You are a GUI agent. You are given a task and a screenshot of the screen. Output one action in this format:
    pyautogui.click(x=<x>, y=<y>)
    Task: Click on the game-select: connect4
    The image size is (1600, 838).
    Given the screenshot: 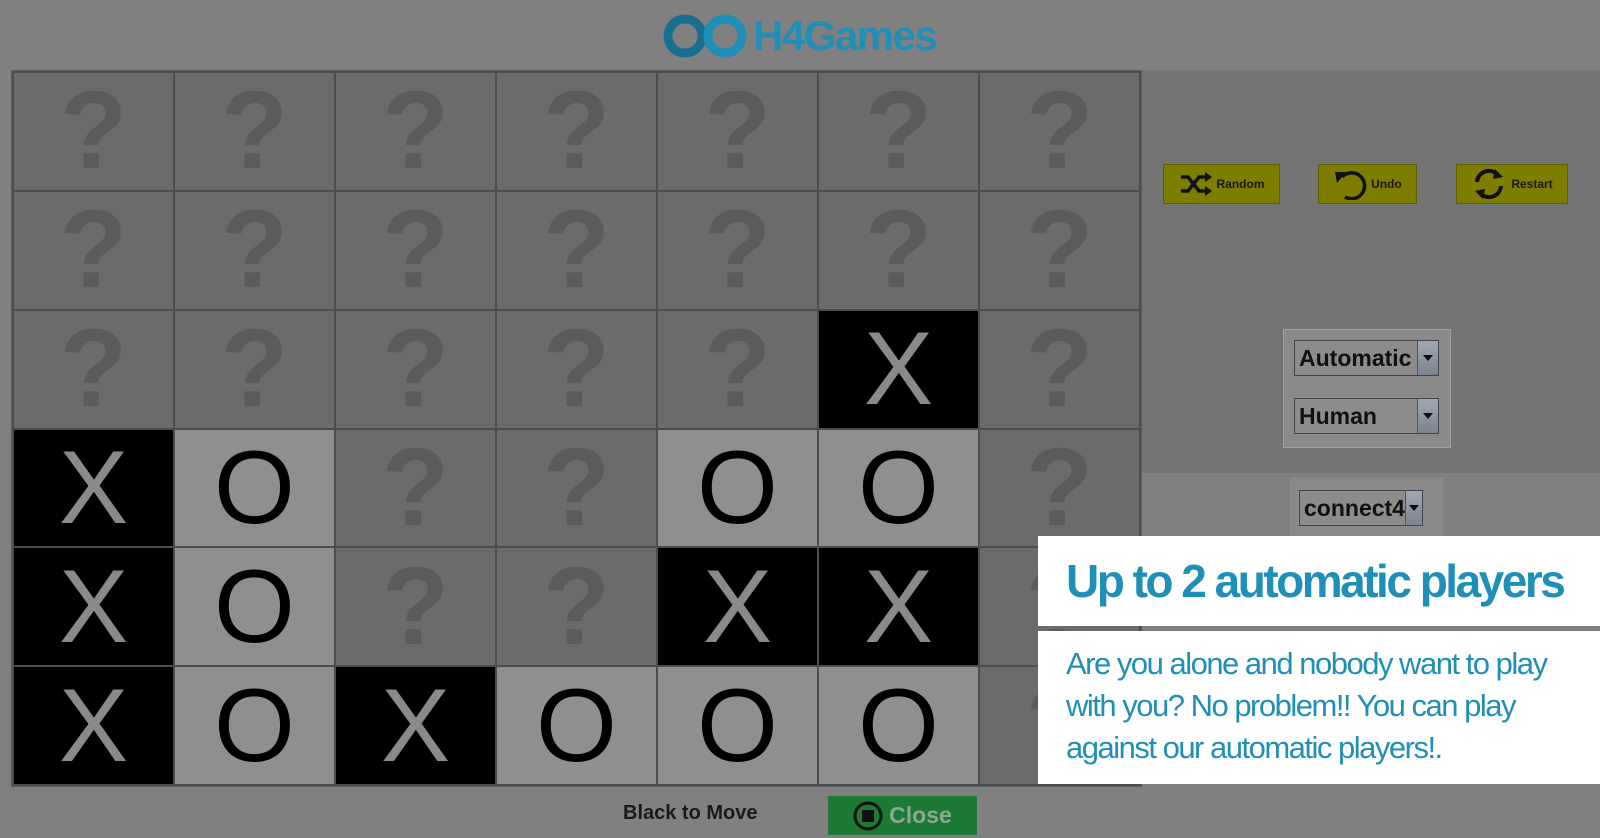 What is the action you would take?
    pyautogui.click(x=1361, y=508)
    